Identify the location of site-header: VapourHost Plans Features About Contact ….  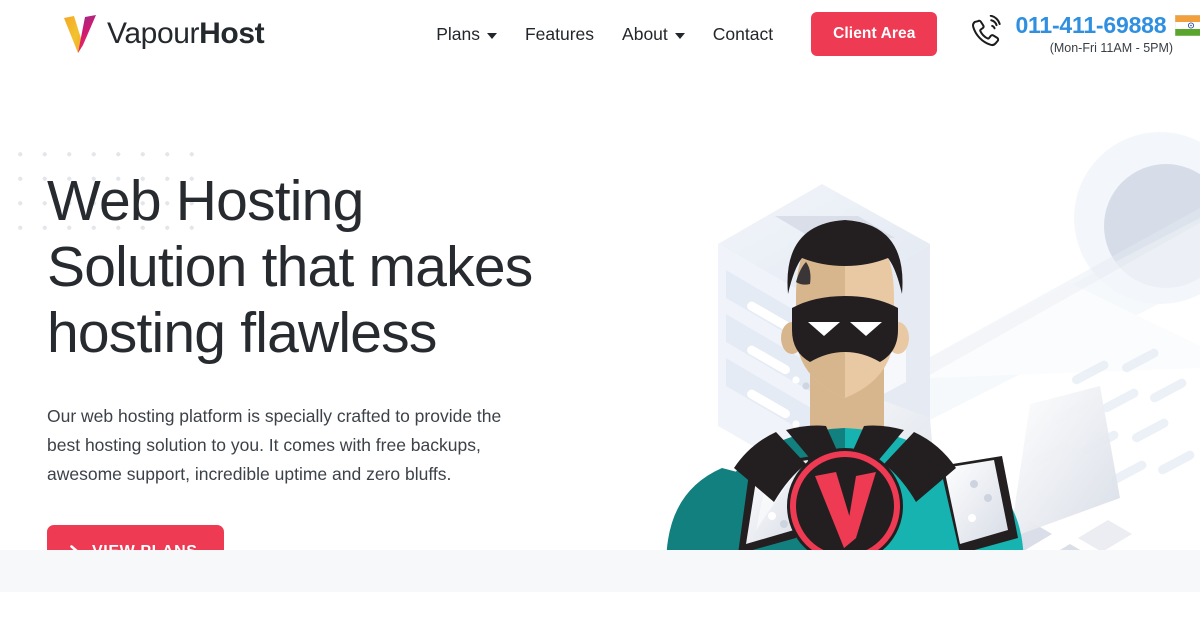
(600, 34).